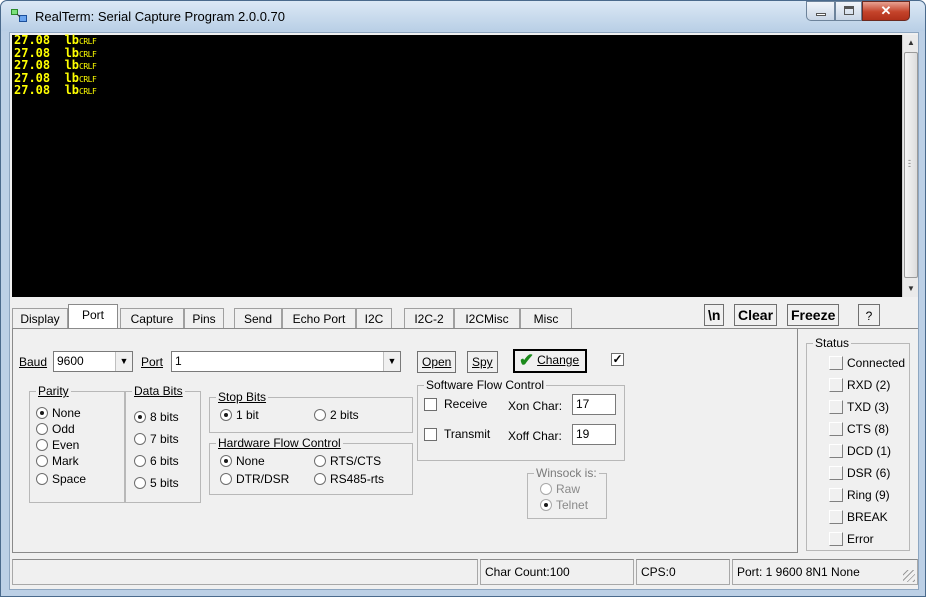 The height and width of the screenshot is (597, 926). I want to click on clear-button: Clear, so click(756, 315).